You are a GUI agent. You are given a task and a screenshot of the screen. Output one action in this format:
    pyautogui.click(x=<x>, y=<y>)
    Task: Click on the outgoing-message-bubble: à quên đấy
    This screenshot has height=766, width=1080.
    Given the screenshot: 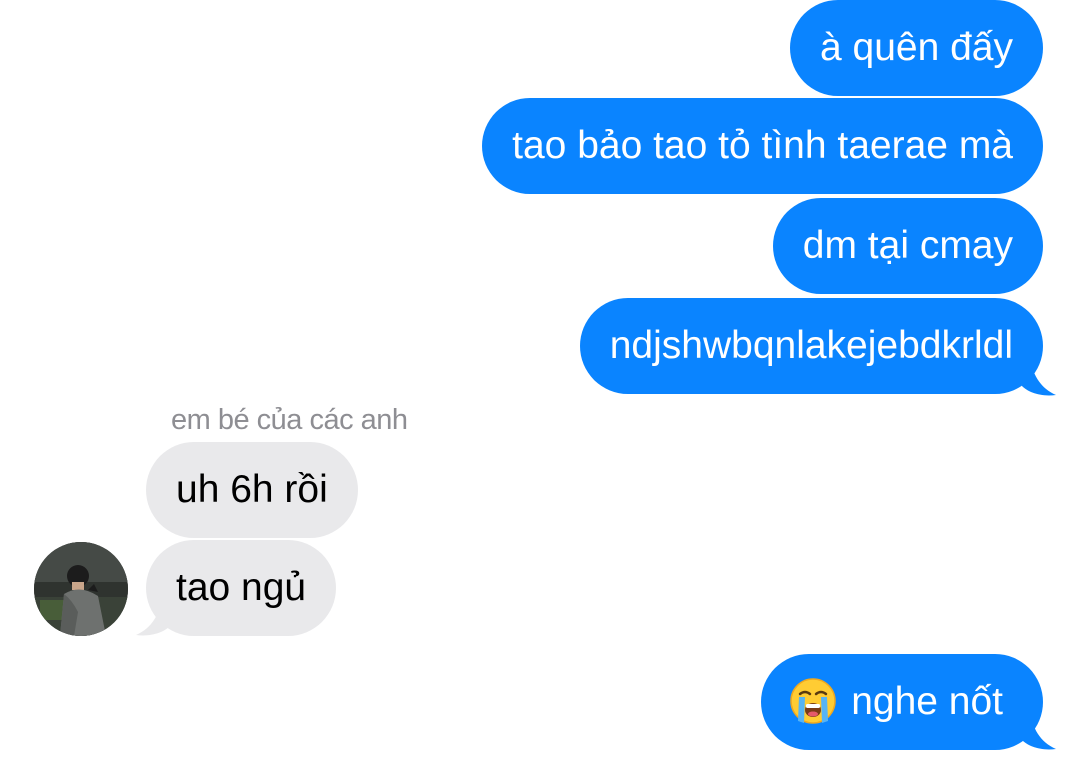 What is the action you would take?
    pyautogui.click(x=916, y=48)
    